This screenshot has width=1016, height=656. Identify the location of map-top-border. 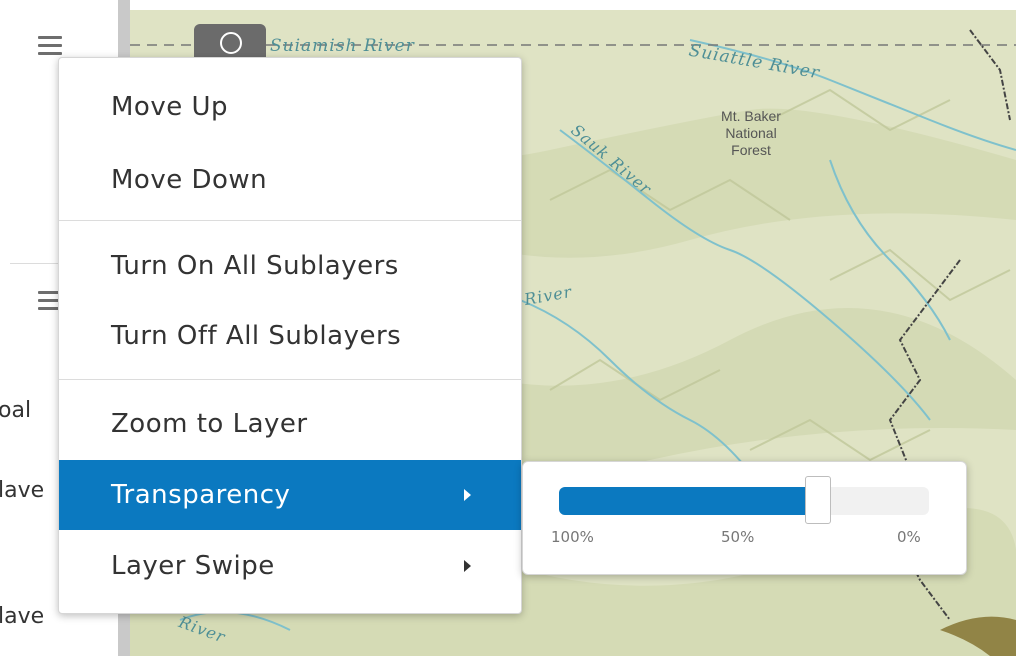
(573, 5).